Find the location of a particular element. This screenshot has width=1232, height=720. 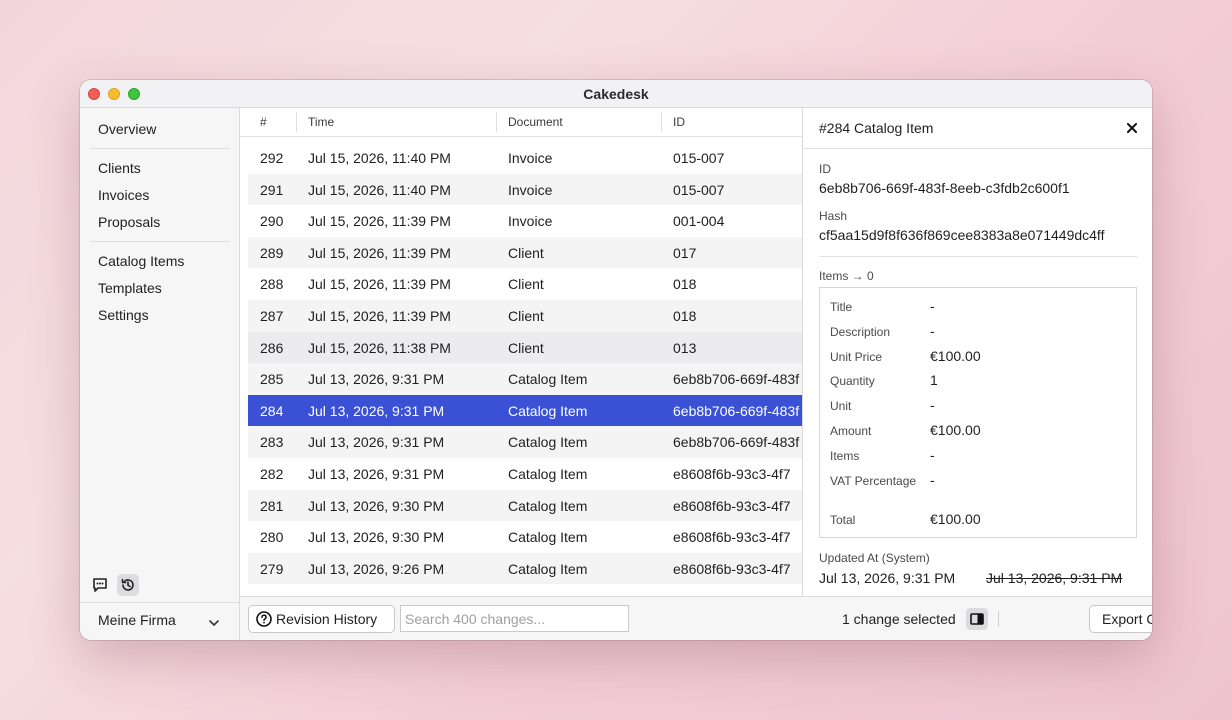

table-row: 287 Jul 15, 2026, 11:39 PM Client 018 is located at coordinates (525, 315).